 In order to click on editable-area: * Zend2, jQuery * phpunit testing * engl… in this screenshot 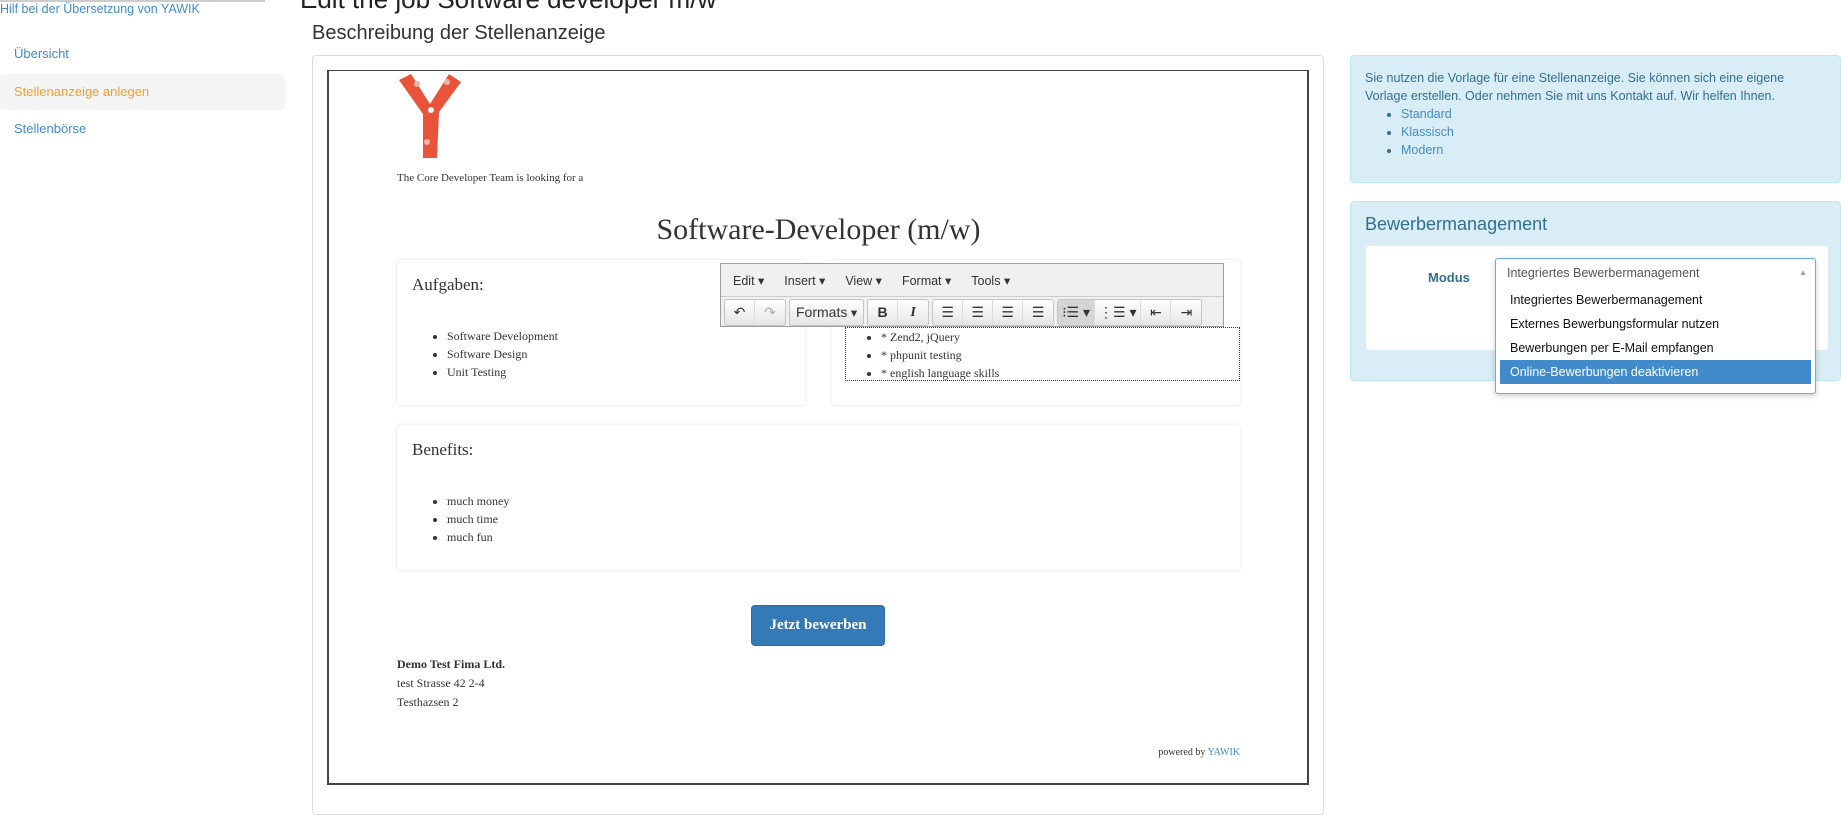, I will do `click(1042, 354)`.